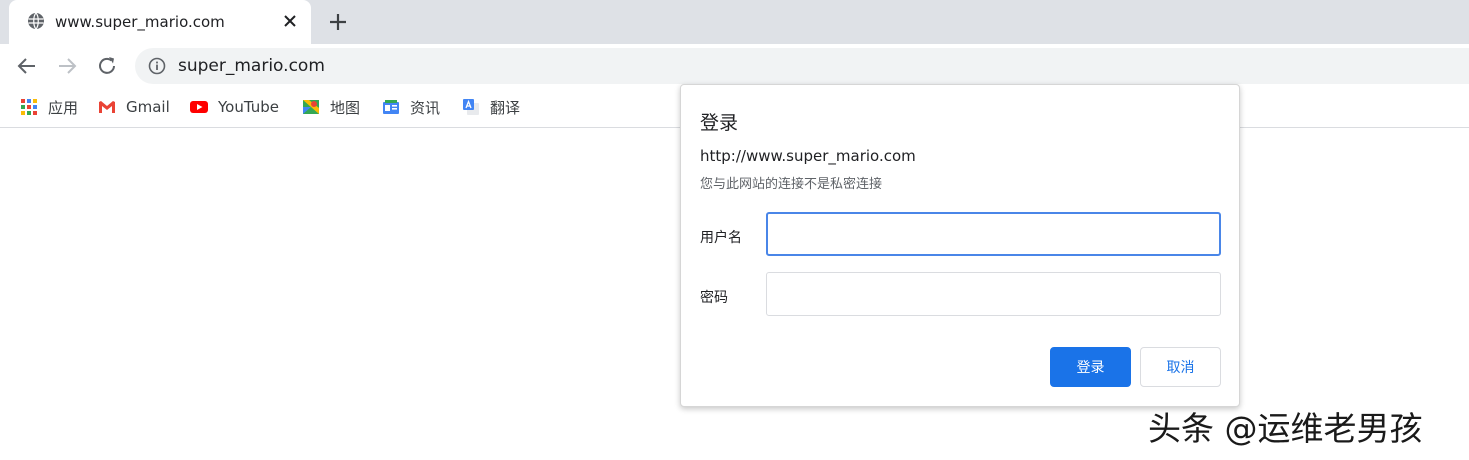 Image resolution: width=1469 pixels, height=460 pixels. I want to click on dialog-title: 登录, so click(719, 123).